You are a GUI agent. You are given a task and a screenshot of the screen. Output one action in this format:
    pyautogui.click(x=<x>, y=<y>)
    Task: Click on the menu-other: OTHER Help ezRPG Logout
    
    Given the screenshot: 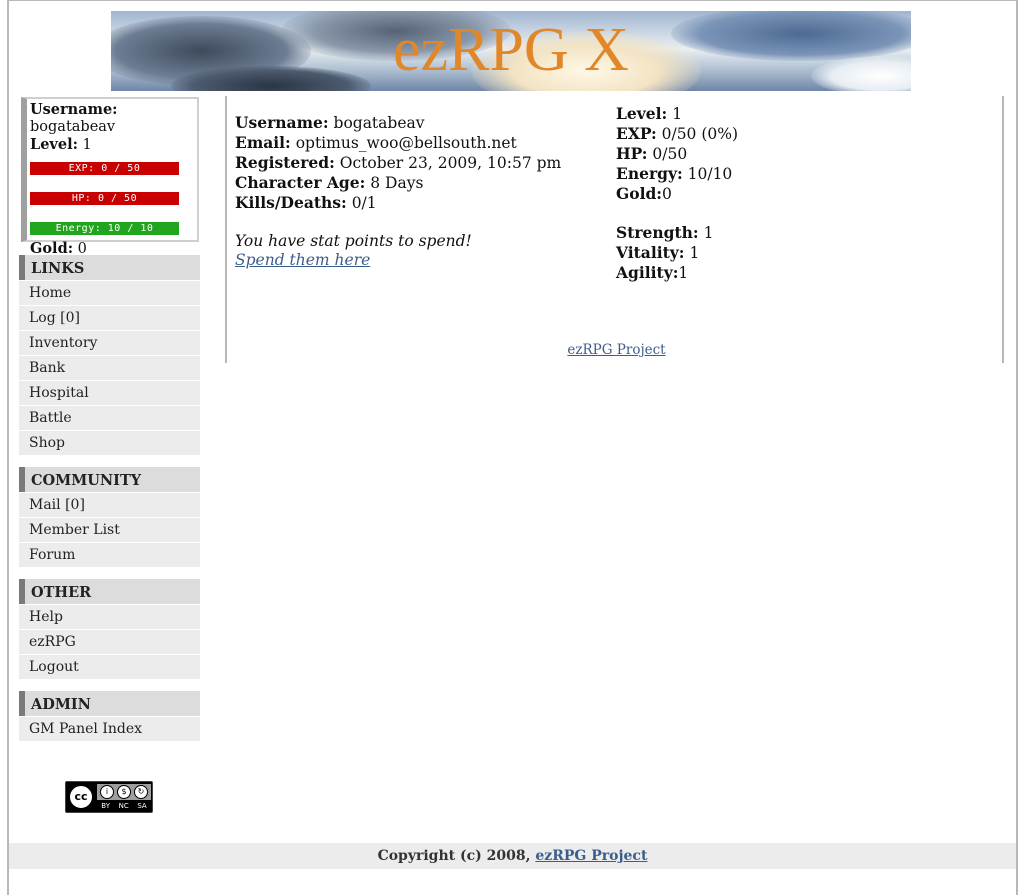 What is the action you would take?
    pyautogui.click(x=109, y=629)
    